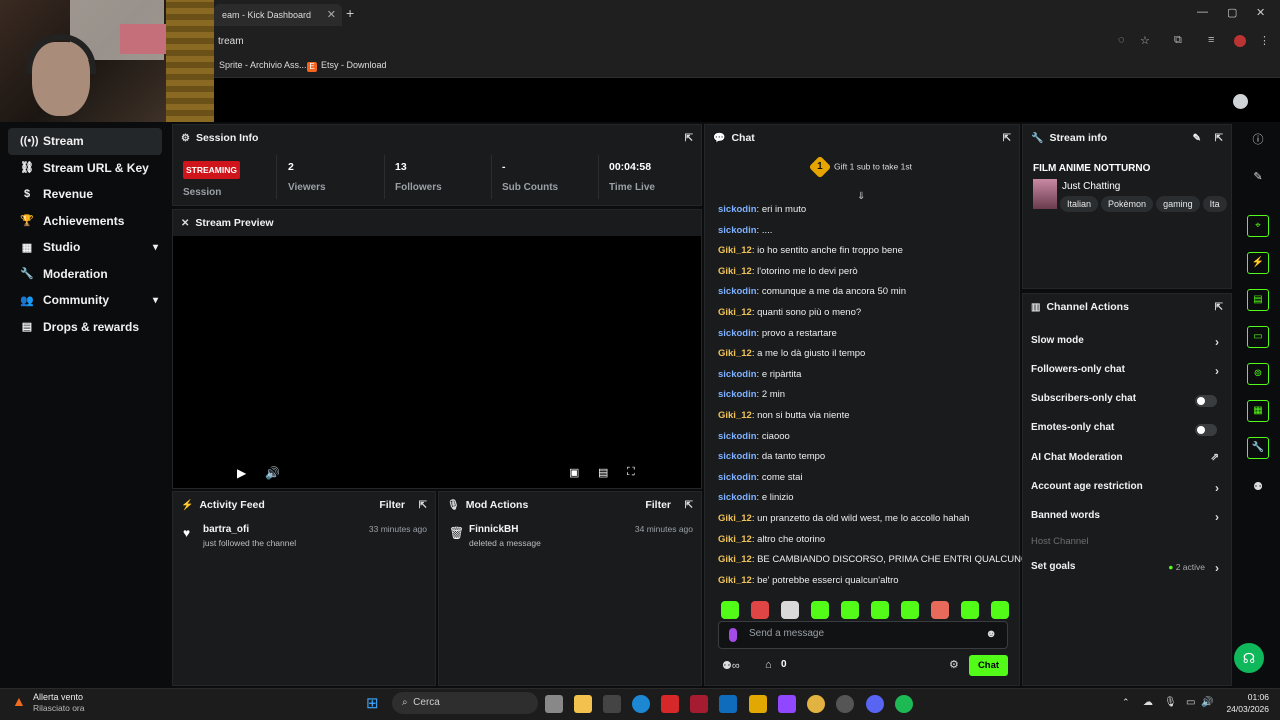  I want to click on weather-title: Allerta vento, so click(58, 697).